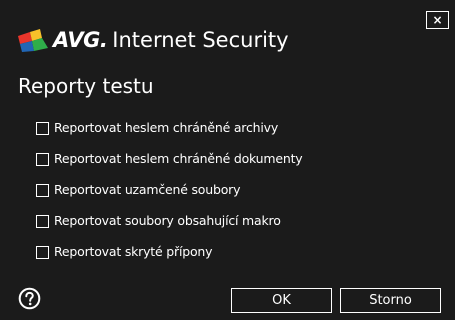  What do you see at coordinates (29, 298) in the screenshot?
I see `help-icon` at bounding box center [29, 298].